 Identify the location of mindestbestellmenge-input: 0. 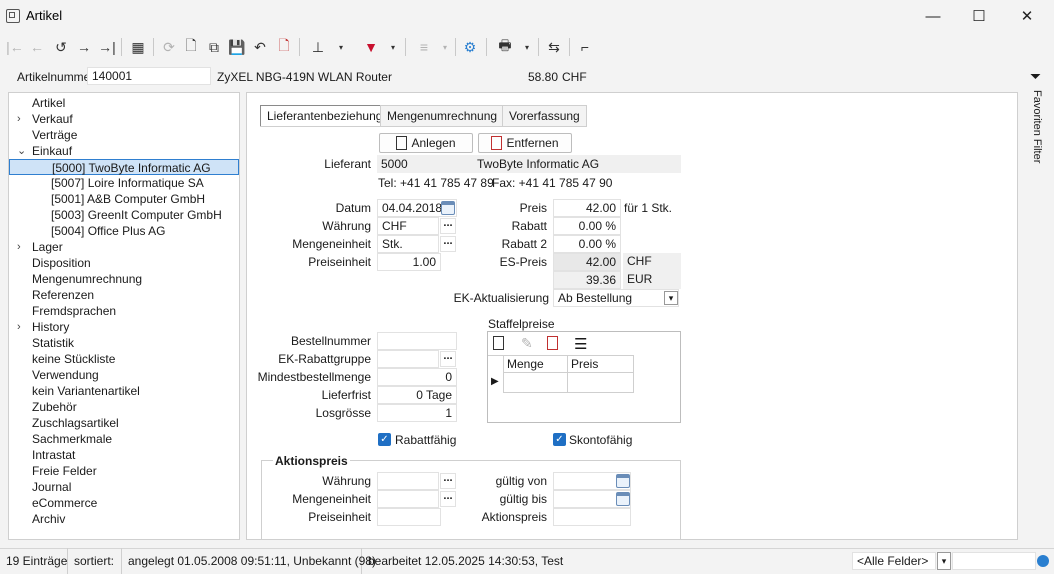
(417, 377).